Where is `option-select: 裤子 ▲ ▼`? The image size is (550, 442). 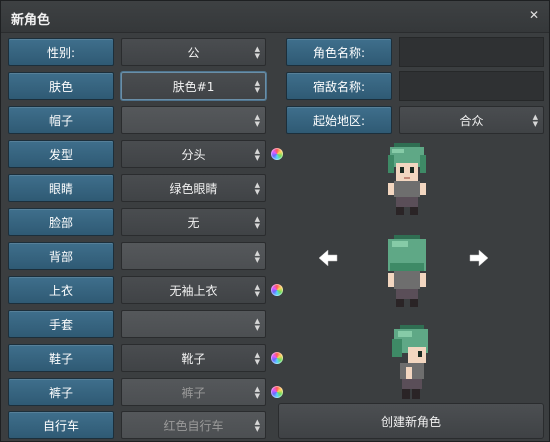 option-select: 裤子 ▲ ▼ is located at coordinates (193, 392).